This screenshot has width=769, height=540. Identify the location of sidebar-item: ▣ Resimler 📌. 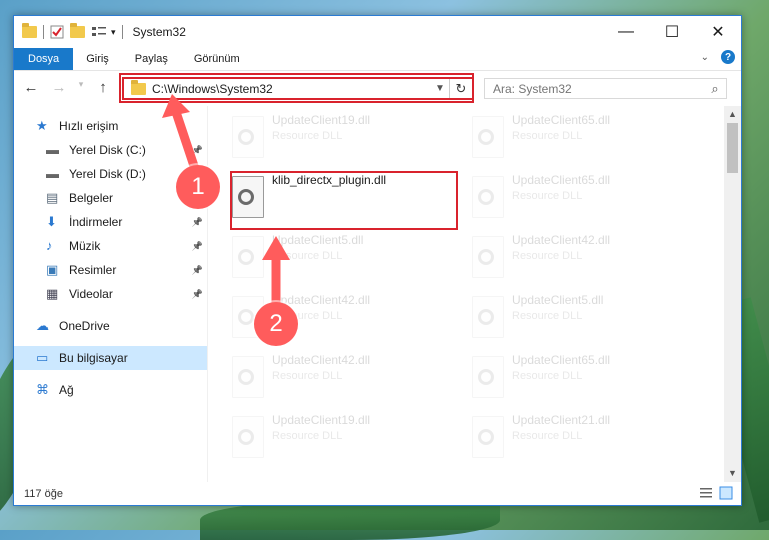
(110, 270).